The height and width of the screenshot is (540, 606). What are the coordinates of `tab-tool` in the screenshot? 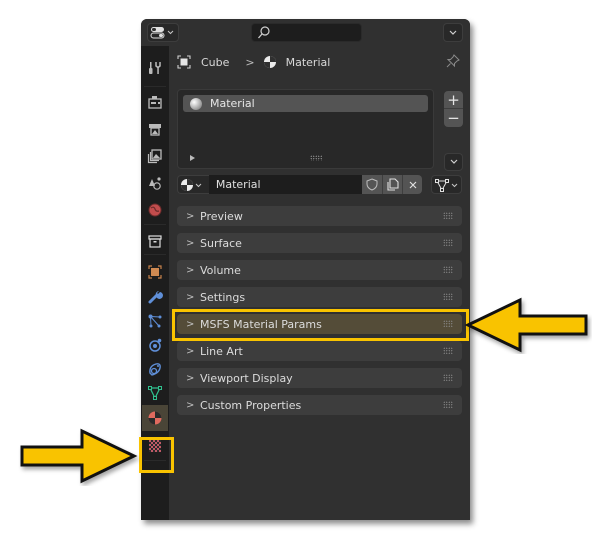 It's located at (155, 68).